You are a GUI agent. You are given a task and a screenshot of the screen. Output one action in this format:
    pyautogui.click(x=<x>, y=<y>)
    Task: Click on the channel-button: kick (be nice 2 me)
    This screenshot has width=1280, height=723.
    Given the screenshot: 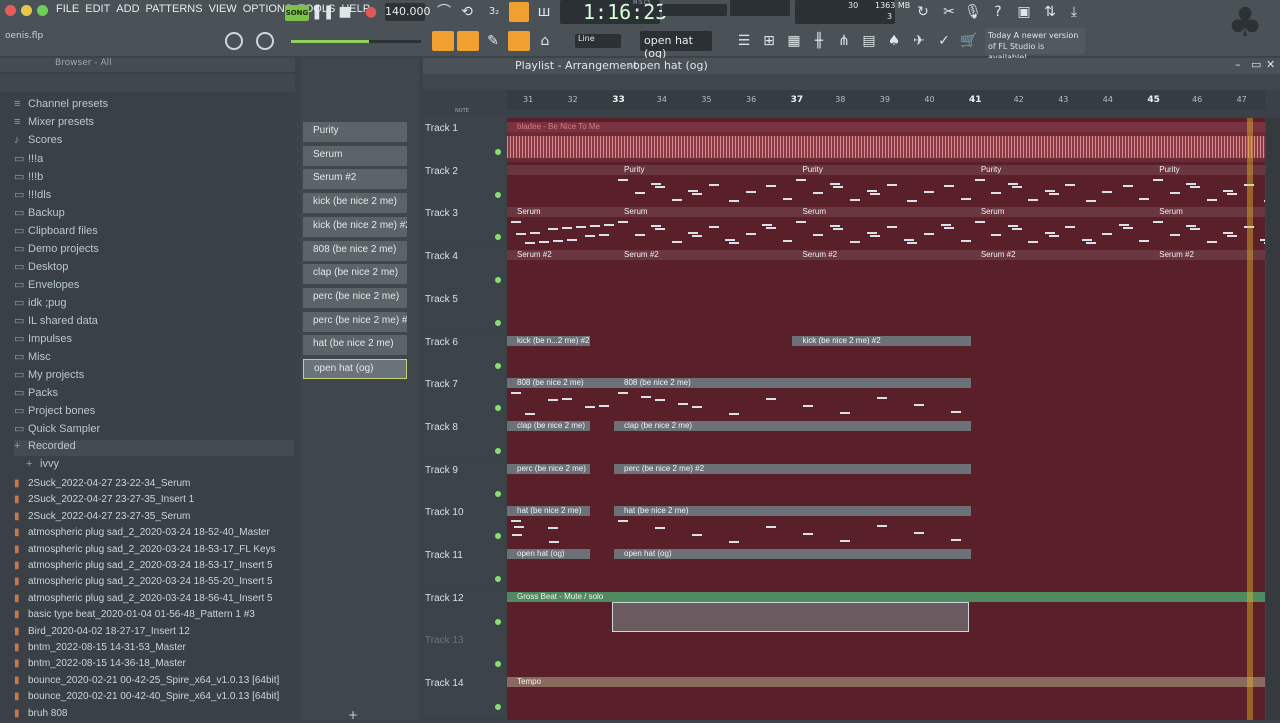 What is the action you would take?
    pyautogui.click(x=355, y=203)
    